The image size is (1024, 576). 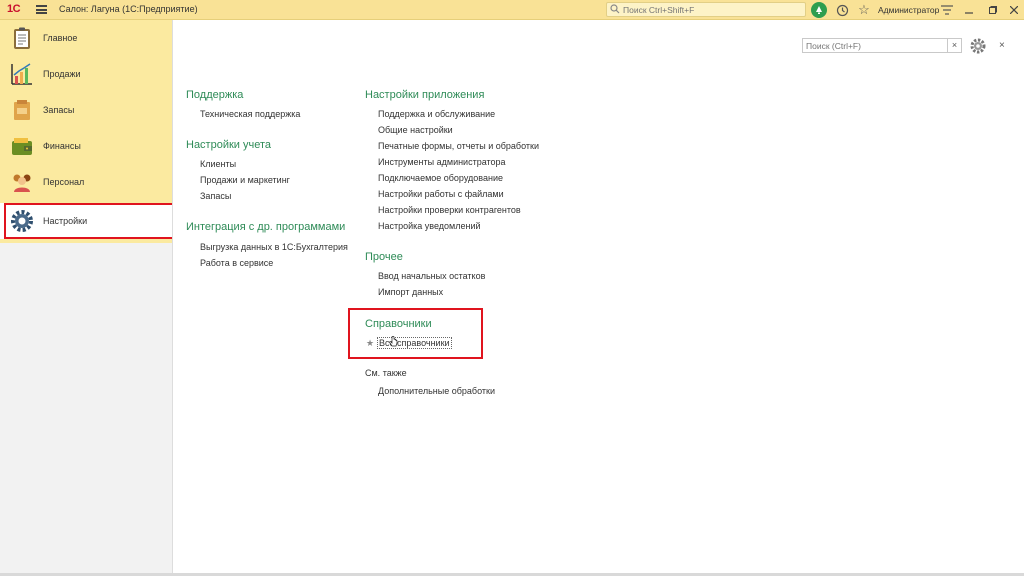 What do you see at coordinates (384, 257) in the screenshot?
I see `section-title-other: Прочее` at bounding box center [384, 257].